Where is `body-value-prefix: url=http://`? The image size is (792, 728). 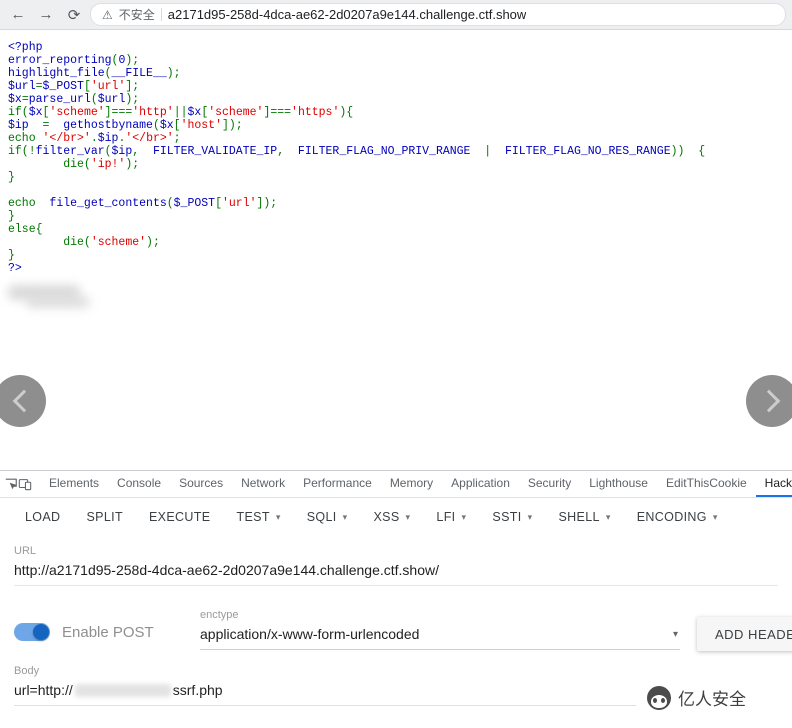
body-value-prefix: url=http:// is located at coordinates (43, 690).